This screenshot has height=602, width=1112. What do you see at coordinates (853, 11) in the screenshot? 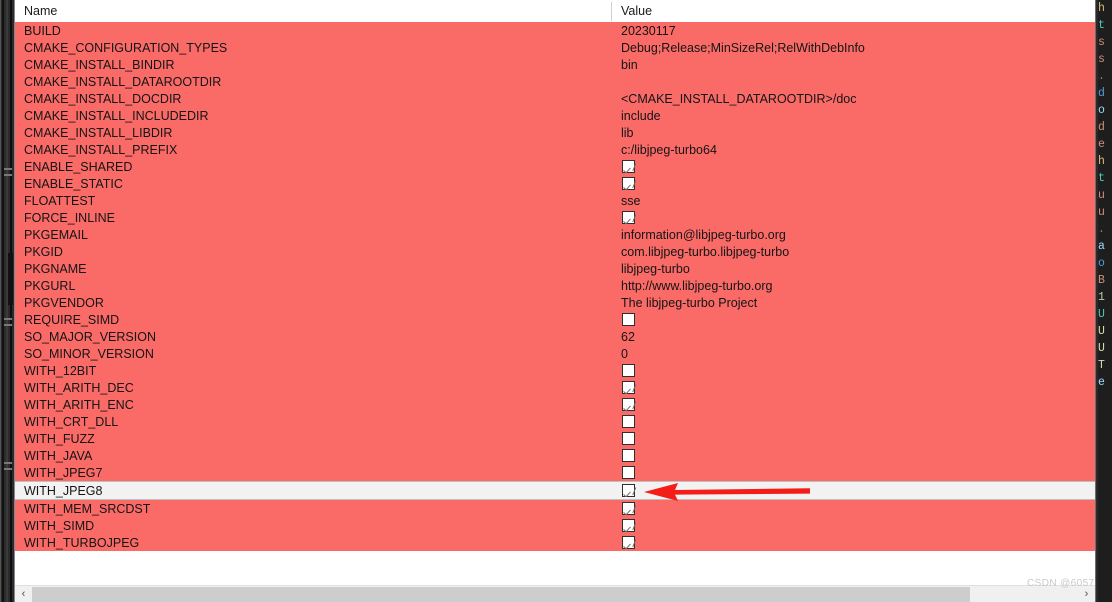
I see `column-header-value: Value` at bounding box center [853, 11].